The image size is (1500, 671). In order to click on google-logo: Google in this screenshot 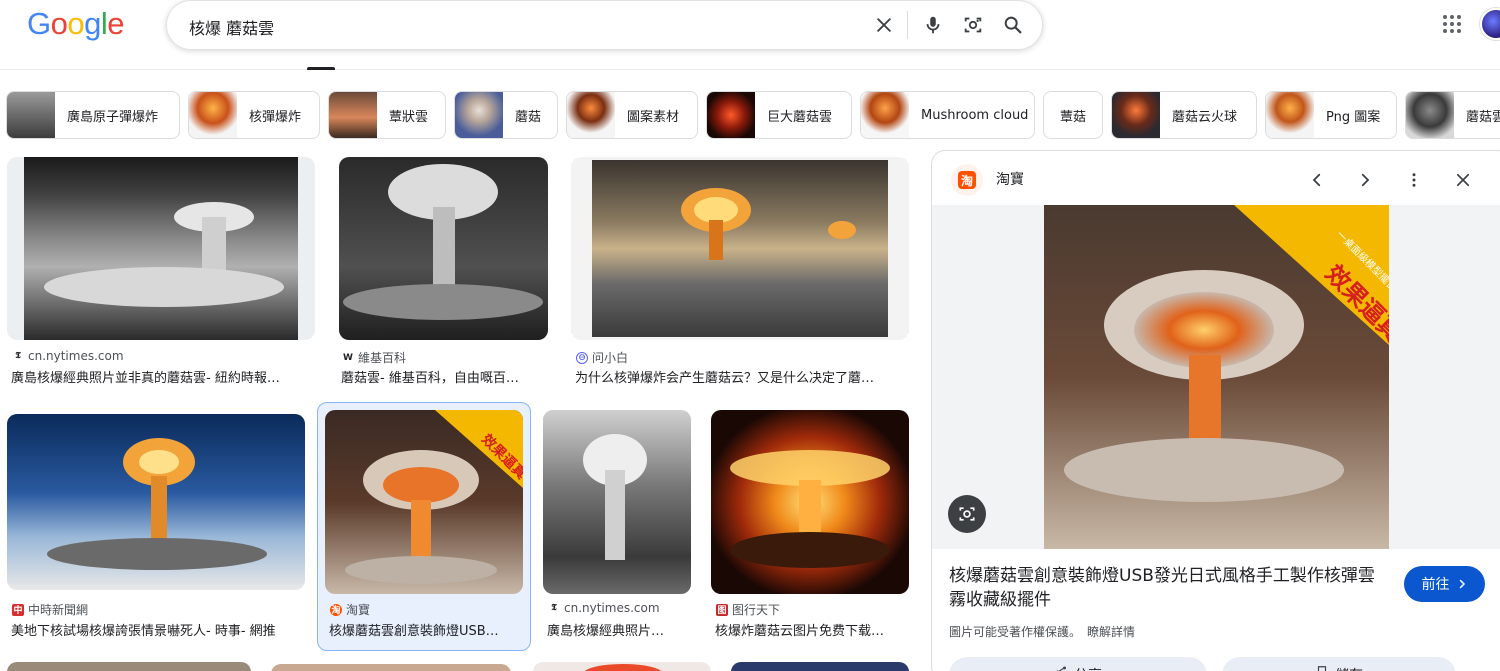, I will do `click(76, 24)`.